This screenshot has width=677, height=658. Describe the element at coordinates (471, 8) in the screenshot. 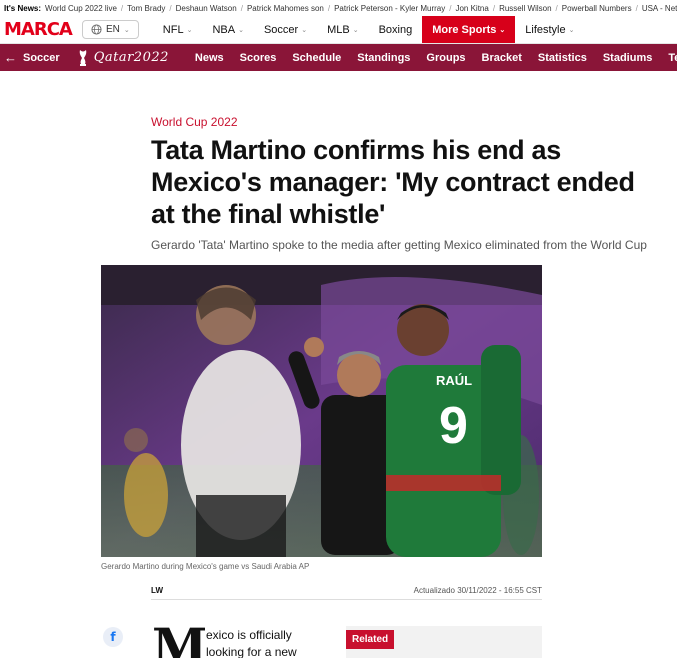

I see `trending-link: Jon Kitna` at that location.